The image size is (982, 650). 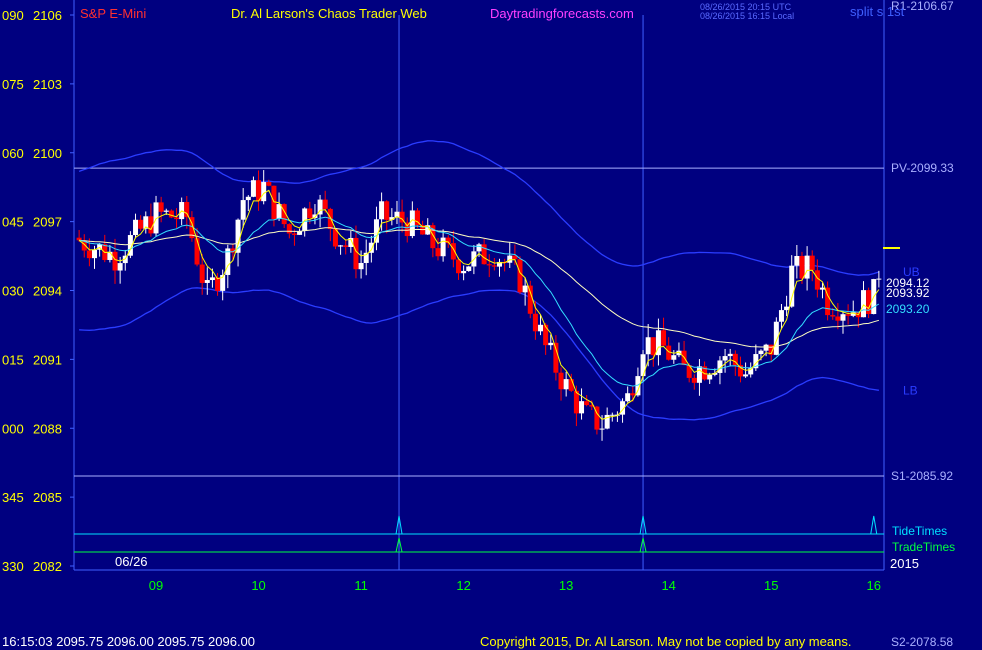 What do you see at coordinates (562, 13) in the screenshot?
I see `site-url-link: Daytradingforecasts.com` at bounding box center [562, 13].